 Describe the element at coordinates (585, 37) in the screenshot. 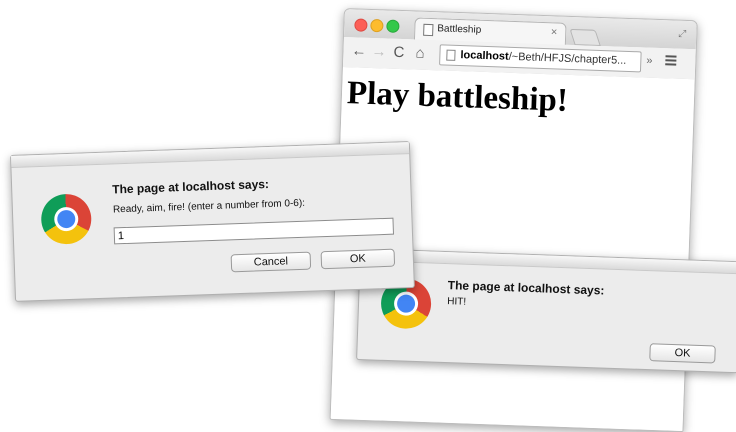

I see `new-tab-button` at that location.